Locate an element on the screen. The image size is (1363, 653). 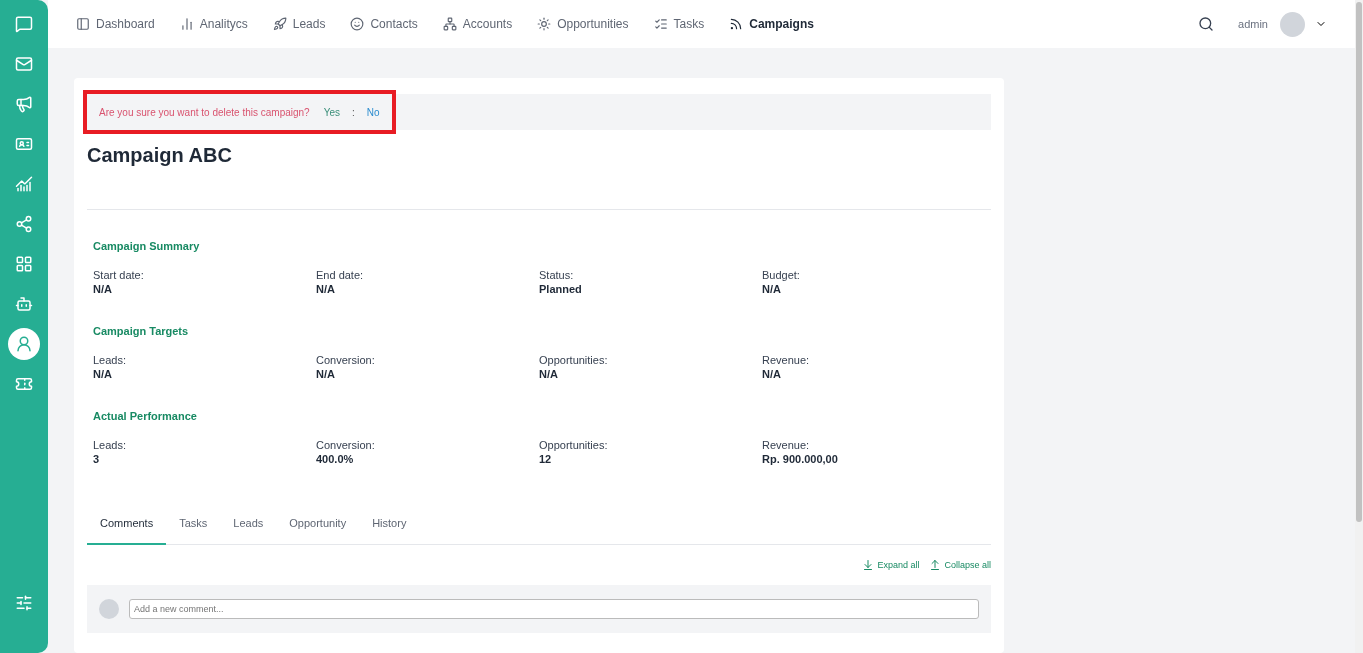
sliders-icon is located at coordinates (24, 603).